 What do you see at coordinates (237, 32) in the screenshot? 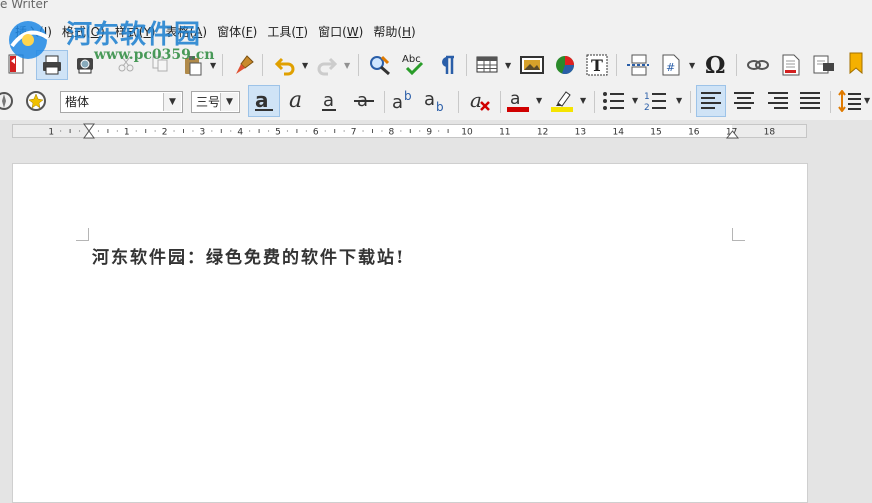
I see `menu-item-4: 窗体(F)` at bounding box center [237, 32].